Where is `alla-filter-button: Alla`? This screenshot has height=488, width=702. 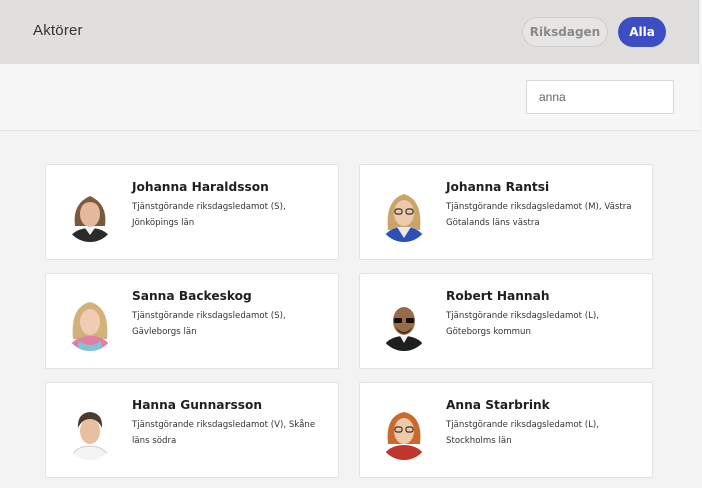 alla-filter-button: Alla is located at coordinates (642, 32).